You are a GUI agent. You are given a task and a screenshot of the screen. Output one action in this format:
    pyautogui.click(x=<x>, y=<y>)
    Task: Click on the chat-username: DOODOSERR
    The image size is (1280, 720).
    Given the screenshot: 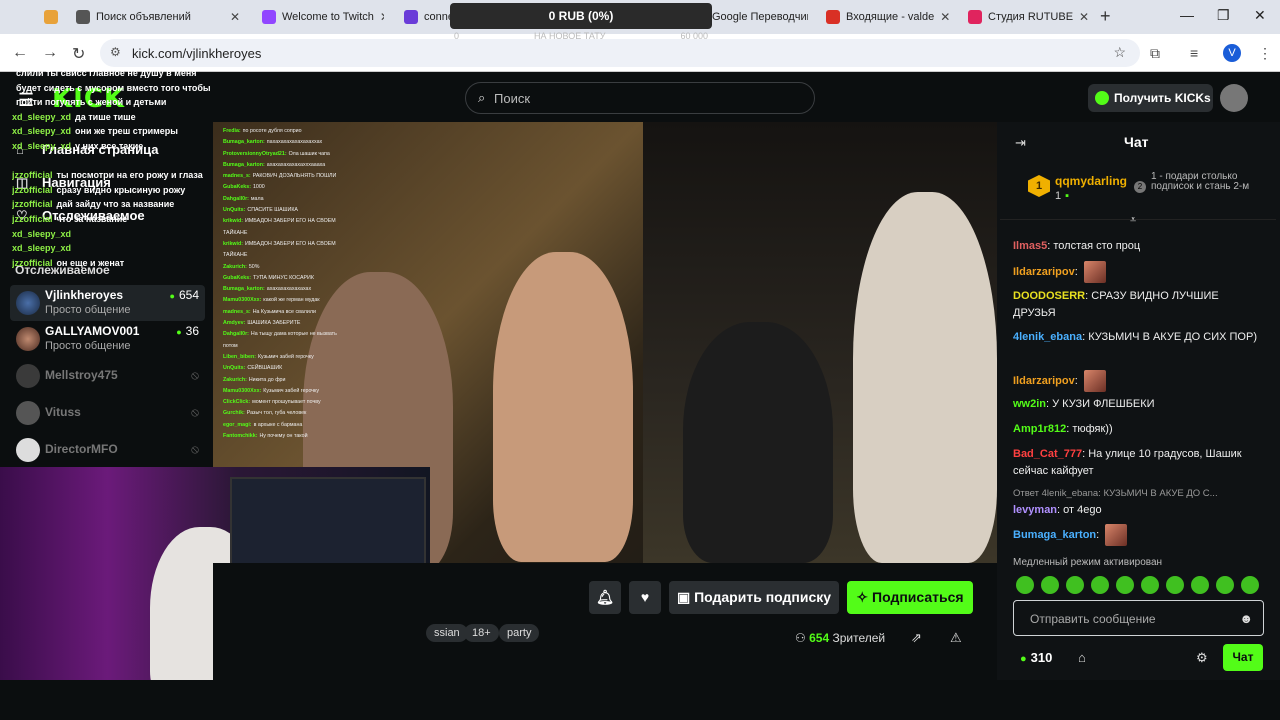 What is the action you would take?
    pyautogui.click(x=1049, y=296)
    